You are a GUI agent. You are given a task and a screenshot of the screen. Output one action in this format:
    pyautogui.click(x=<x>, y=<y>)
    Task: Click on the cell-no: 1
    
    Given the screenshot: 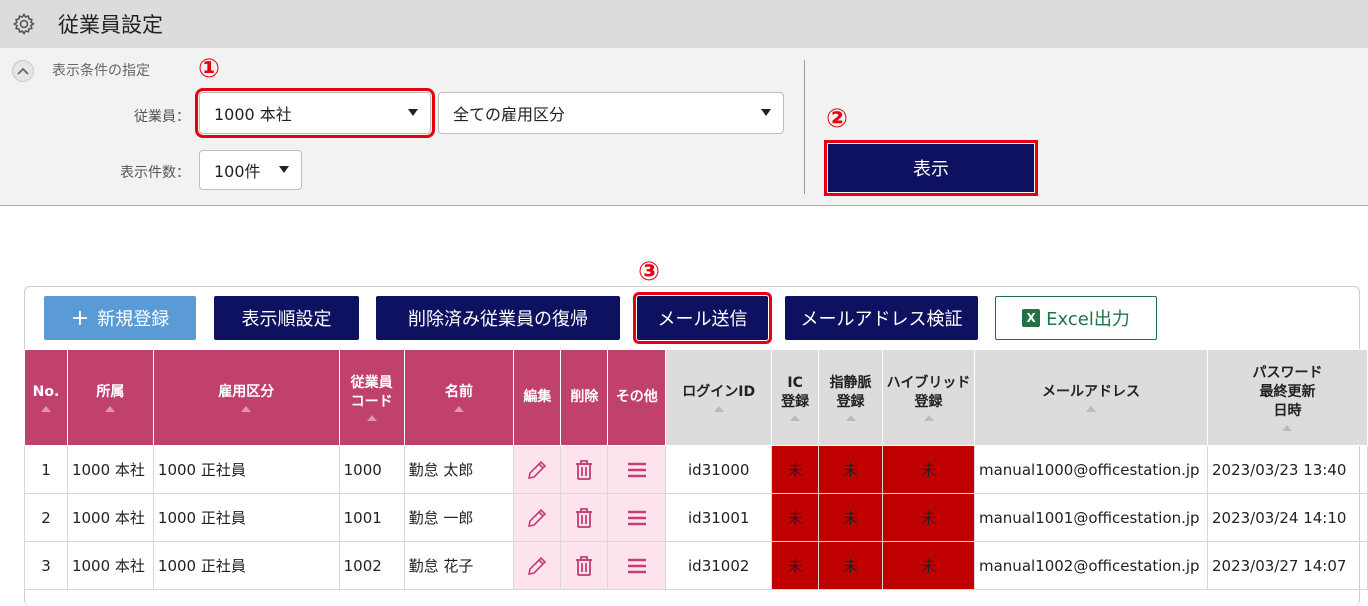 What is the action you would take?
    pyautogui.click(x=46, y=469)
    